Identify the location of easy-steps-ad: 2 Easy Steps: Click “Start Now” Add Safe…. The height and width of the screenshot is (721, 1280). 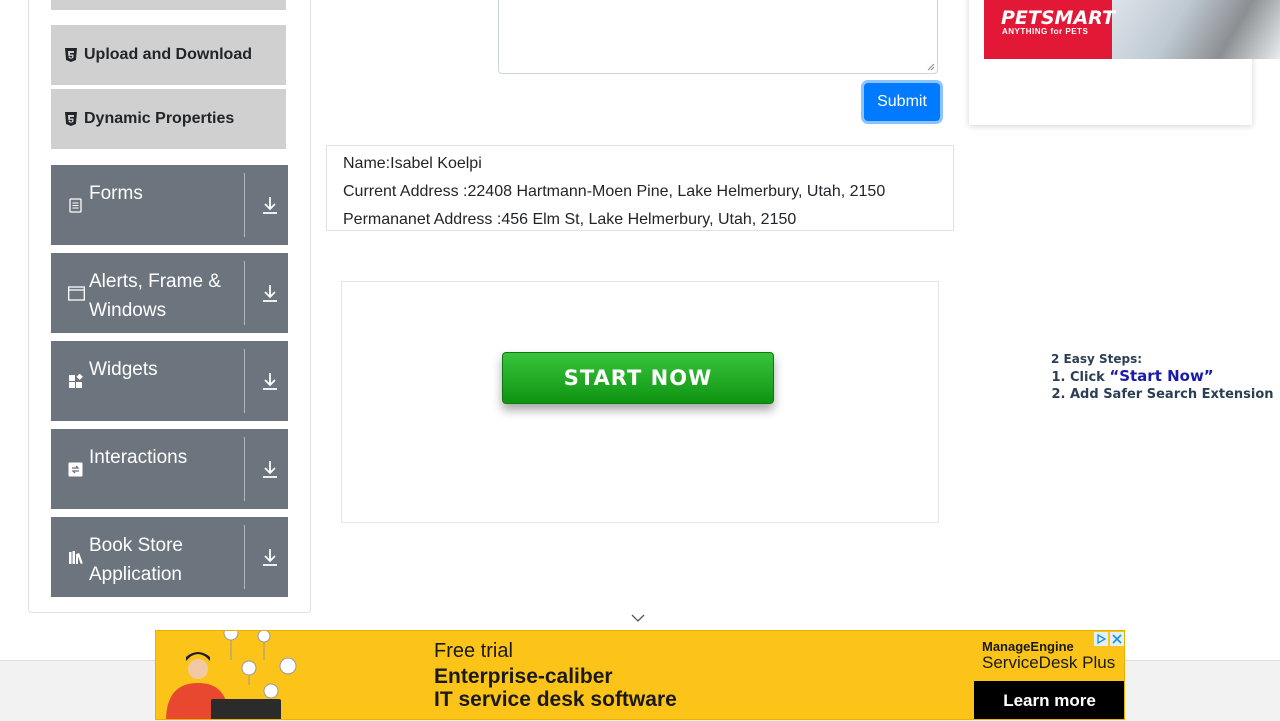
(1162, 377).